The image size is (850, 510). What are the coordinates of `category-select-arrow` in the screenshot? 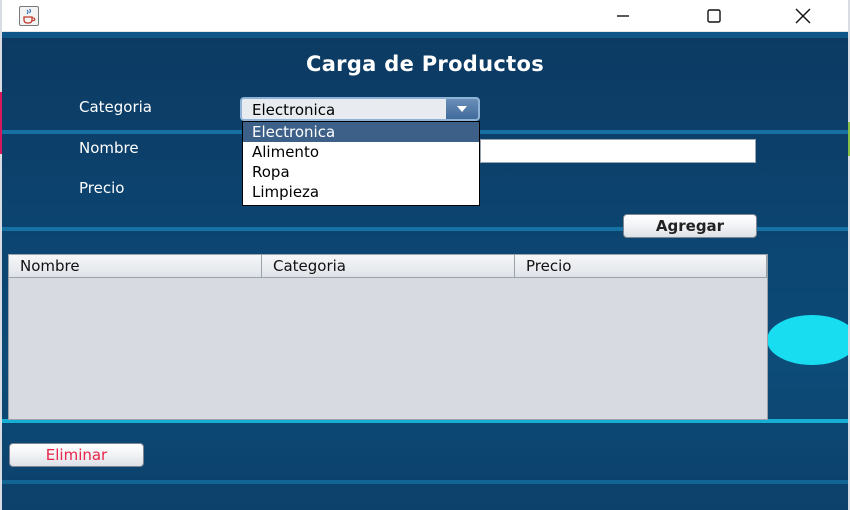 It's located at (462, 109).